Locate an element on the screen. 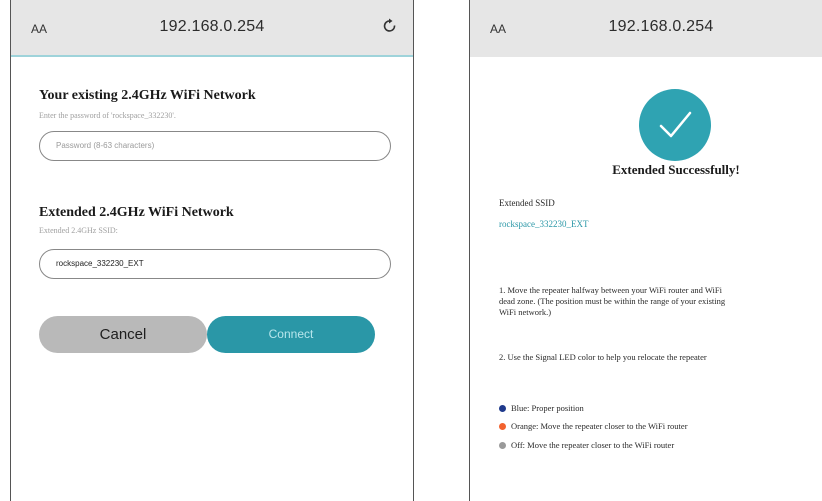  password-input: Password (8-63 characters) is located at coordinates (215, 146).